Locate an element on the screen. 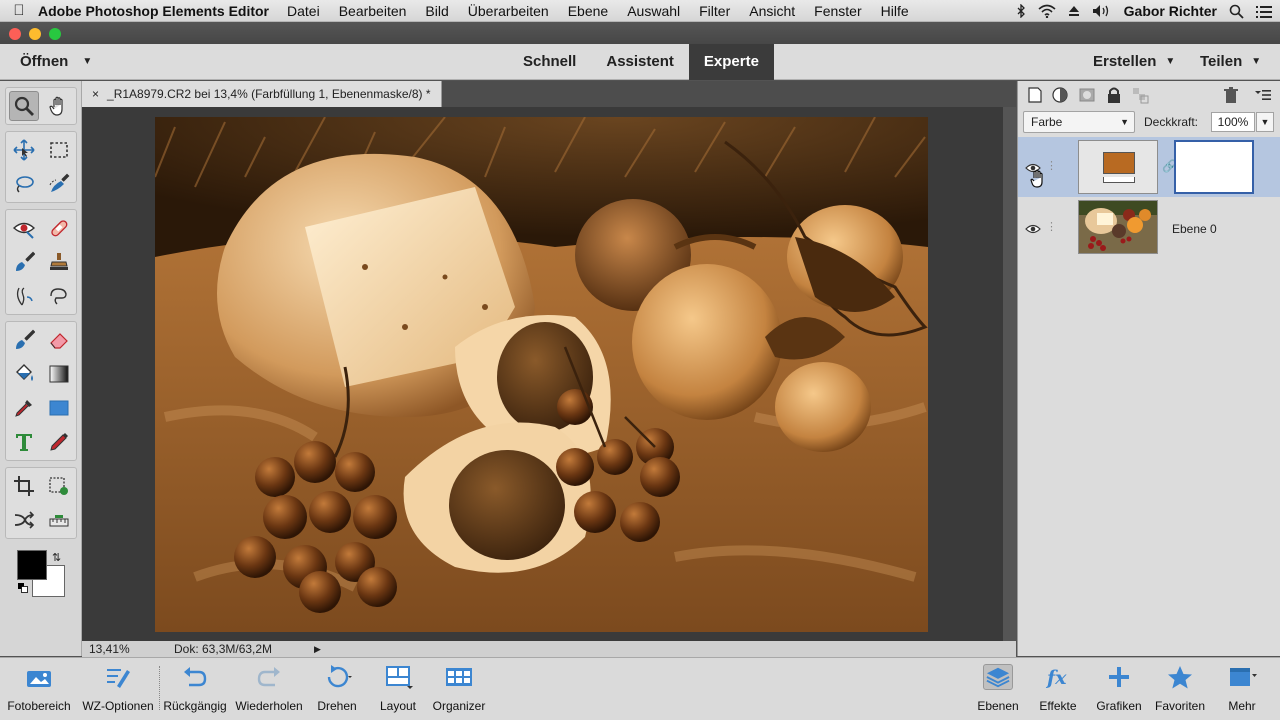 The width and height of the screenshot is (1280, 720). adjustment-layer-icon is located at coordinates (1060, 95).